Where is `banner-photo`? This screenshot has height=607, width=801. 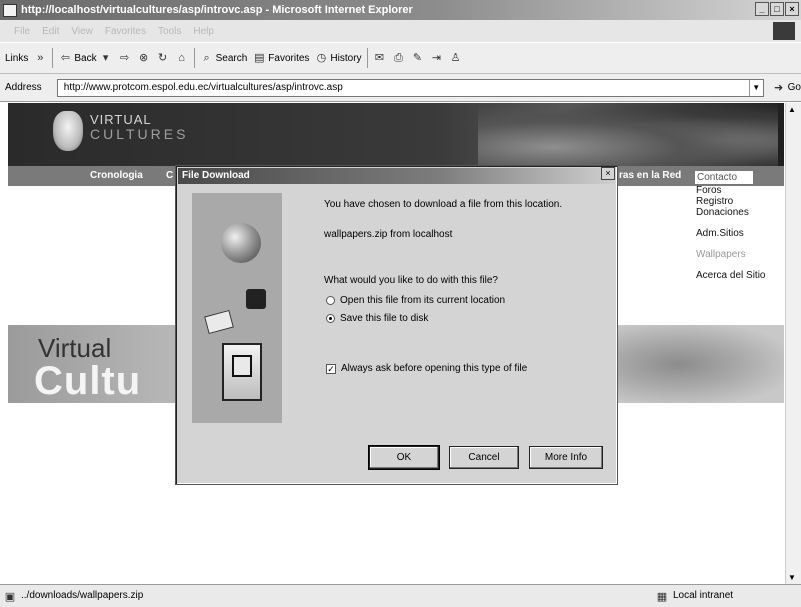 banner-photo is located at coordinates (628, 134).